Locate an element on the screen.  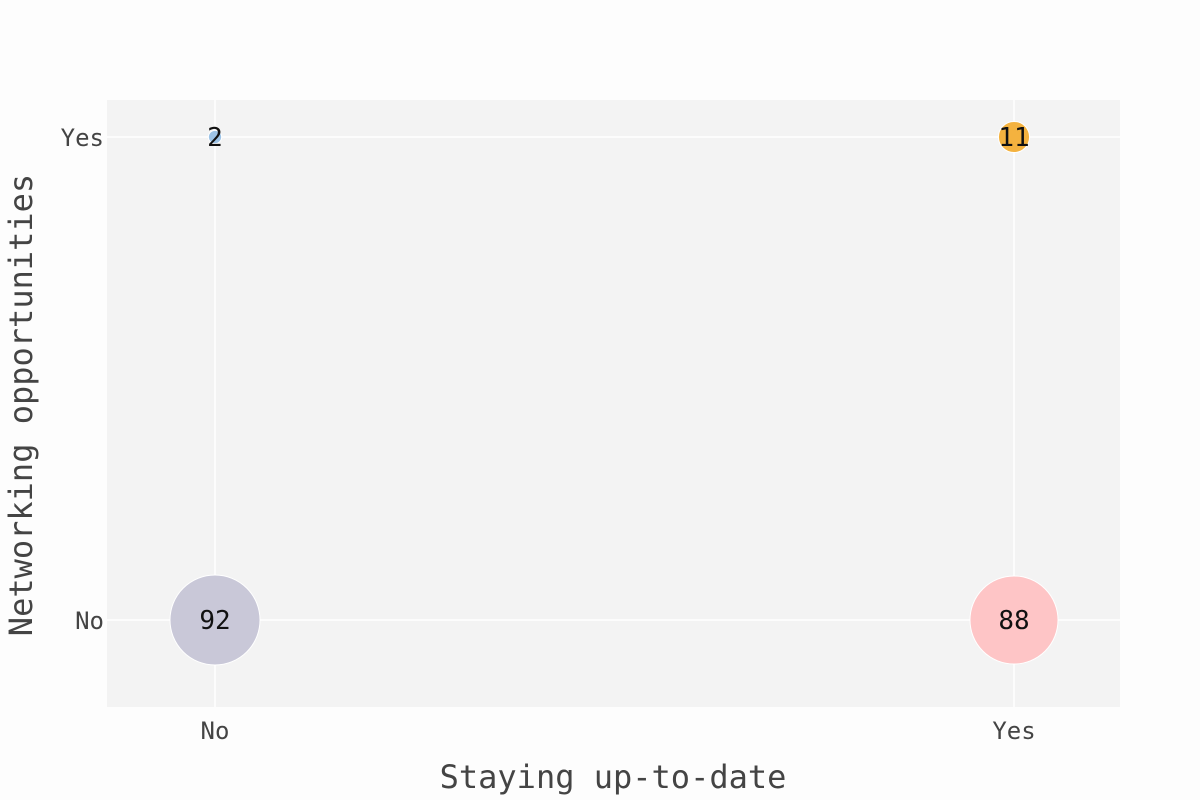
x-axis-title: Staying up-to-date is located at coordinates (613, 777).